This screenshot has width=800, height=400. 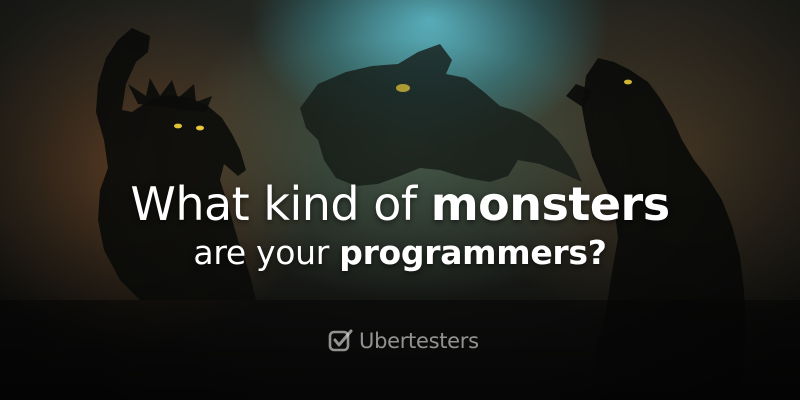 I want to click on headline-line-2-bold: programmers?, so click(x=473, y=252).